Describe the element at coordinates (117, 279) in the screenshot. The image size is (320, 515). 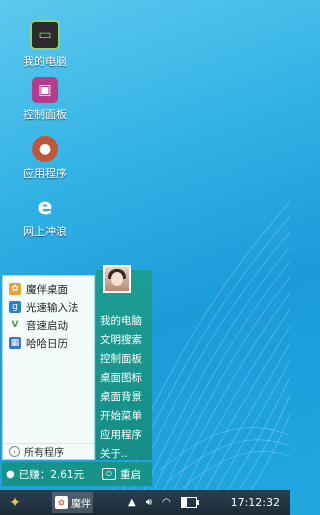
I see `avatar` at that location.